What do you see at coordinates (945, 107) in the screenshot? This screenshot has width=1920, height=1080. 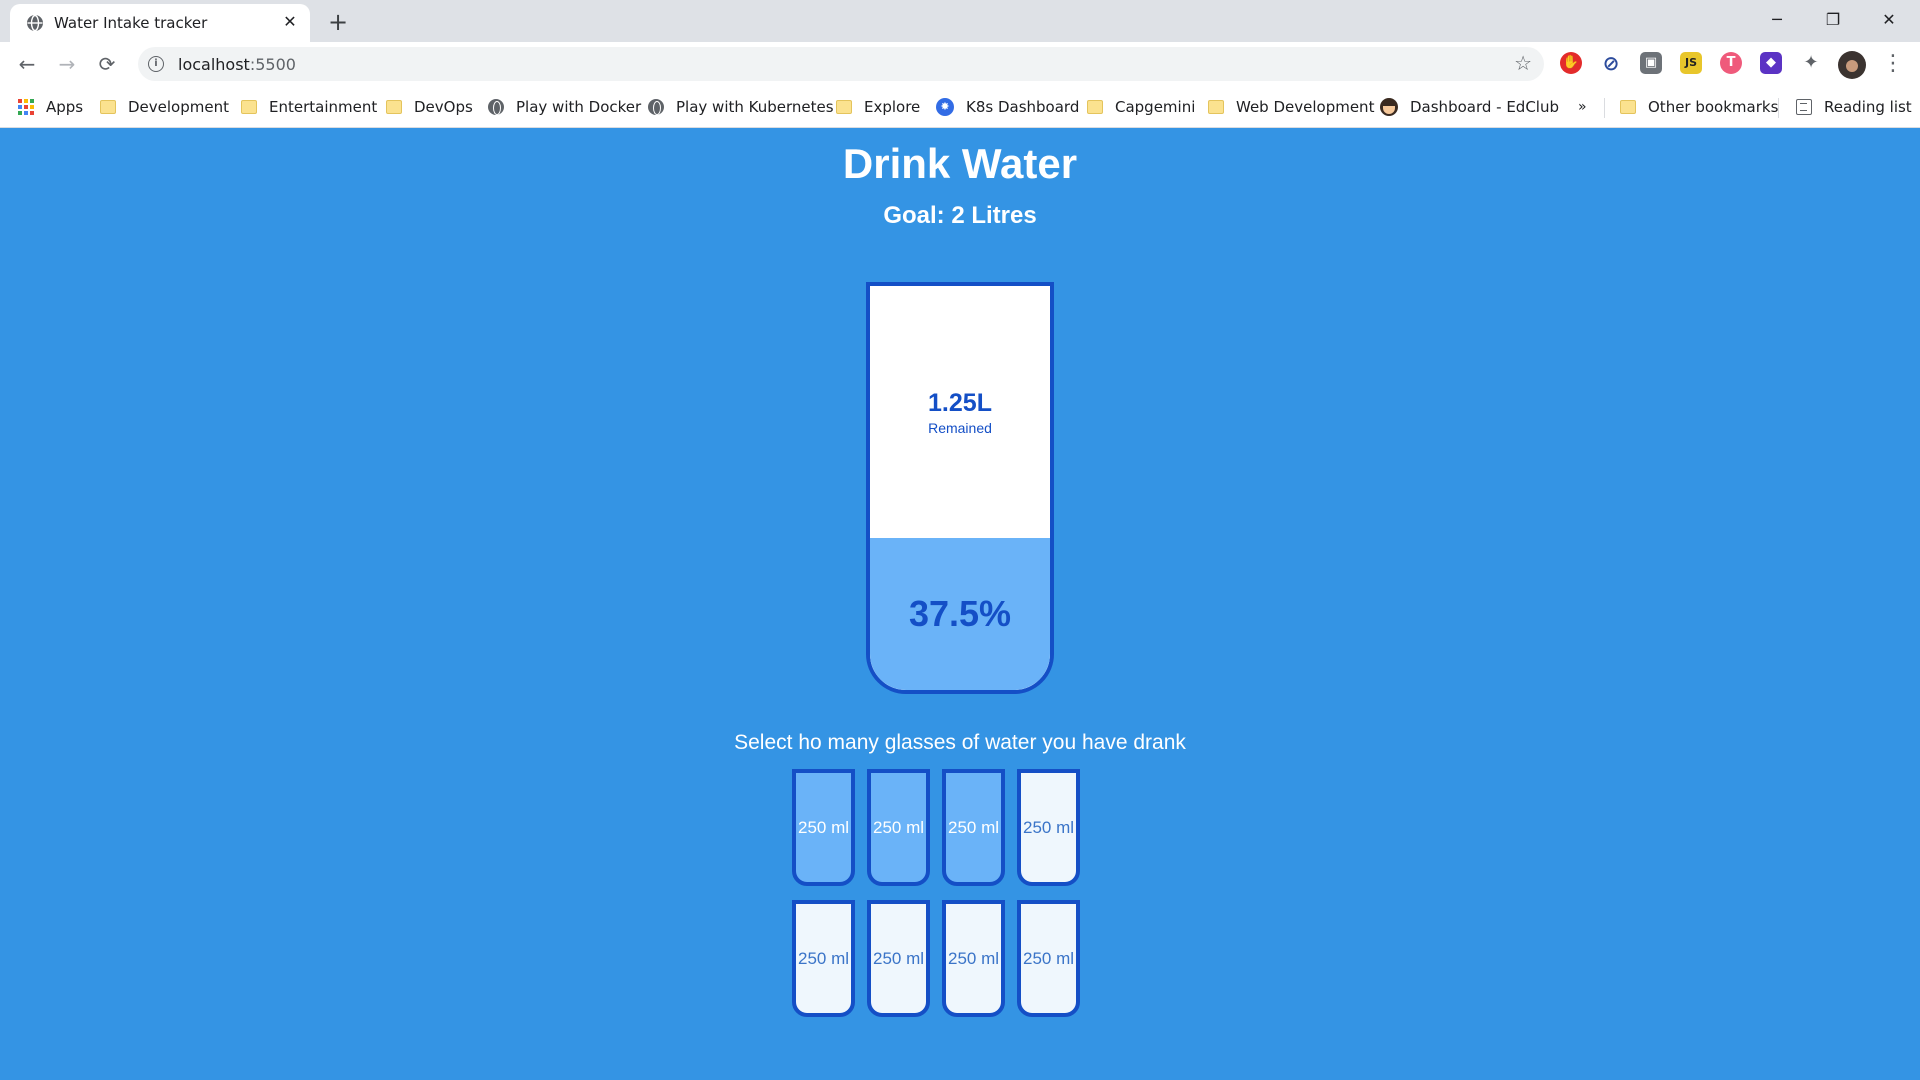 I see `kubernetes-icon: ✸` at bounding box center [945, 107].